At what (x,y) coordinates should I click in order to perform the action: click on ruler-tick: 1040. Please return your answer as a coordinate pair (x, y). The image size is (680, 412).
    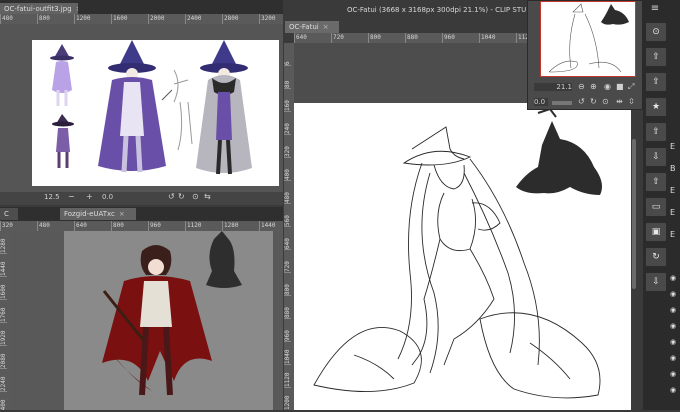
    Looking at the image, I should click on (497, 38).